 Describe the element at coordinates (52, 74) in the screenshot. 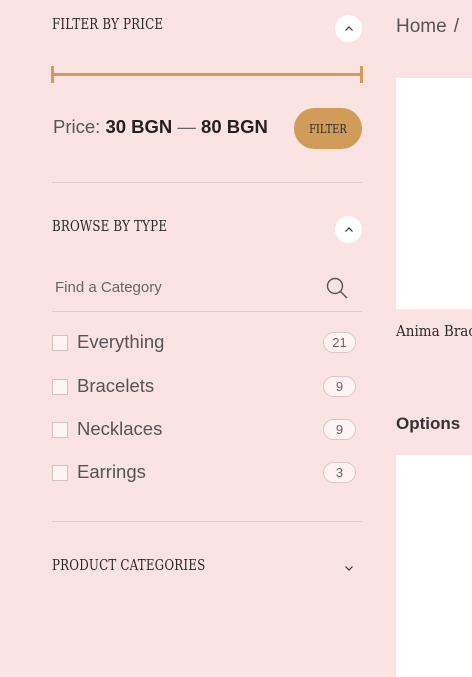

I see `price-min-handle` at that location.